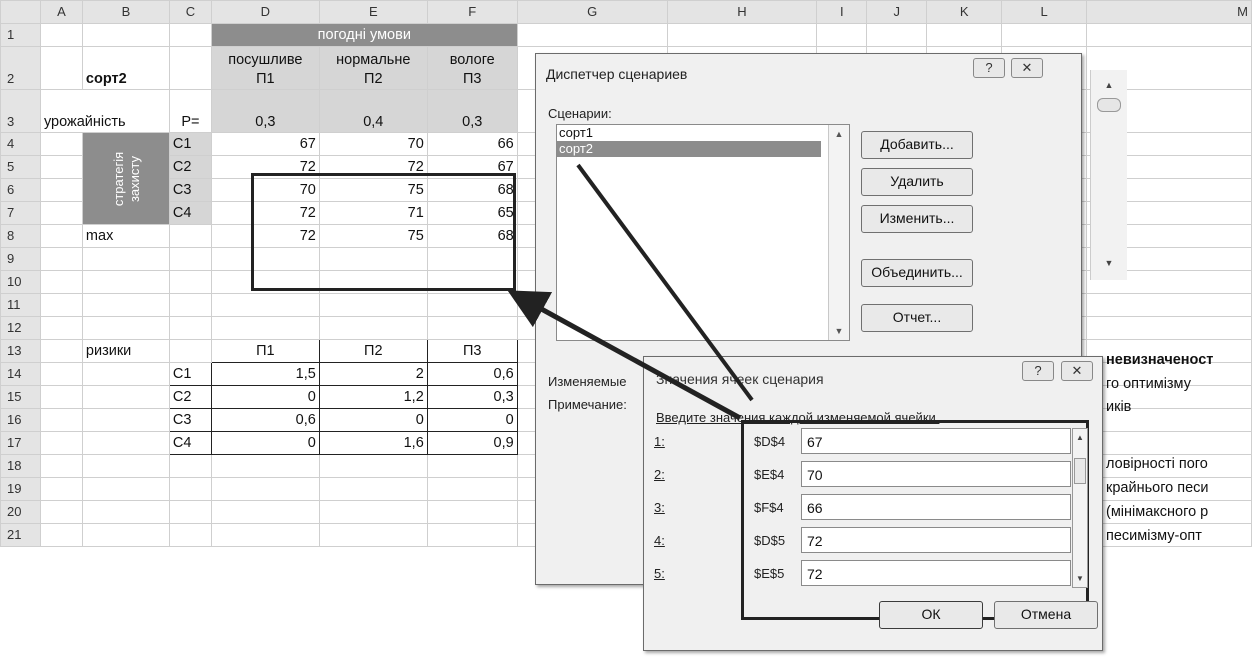 This screenshot has height=666, width=1252. Describe the element at coordinates (1157, 512) in the screenshot. I see `cell-l16: (мінімаксного р` at that location.